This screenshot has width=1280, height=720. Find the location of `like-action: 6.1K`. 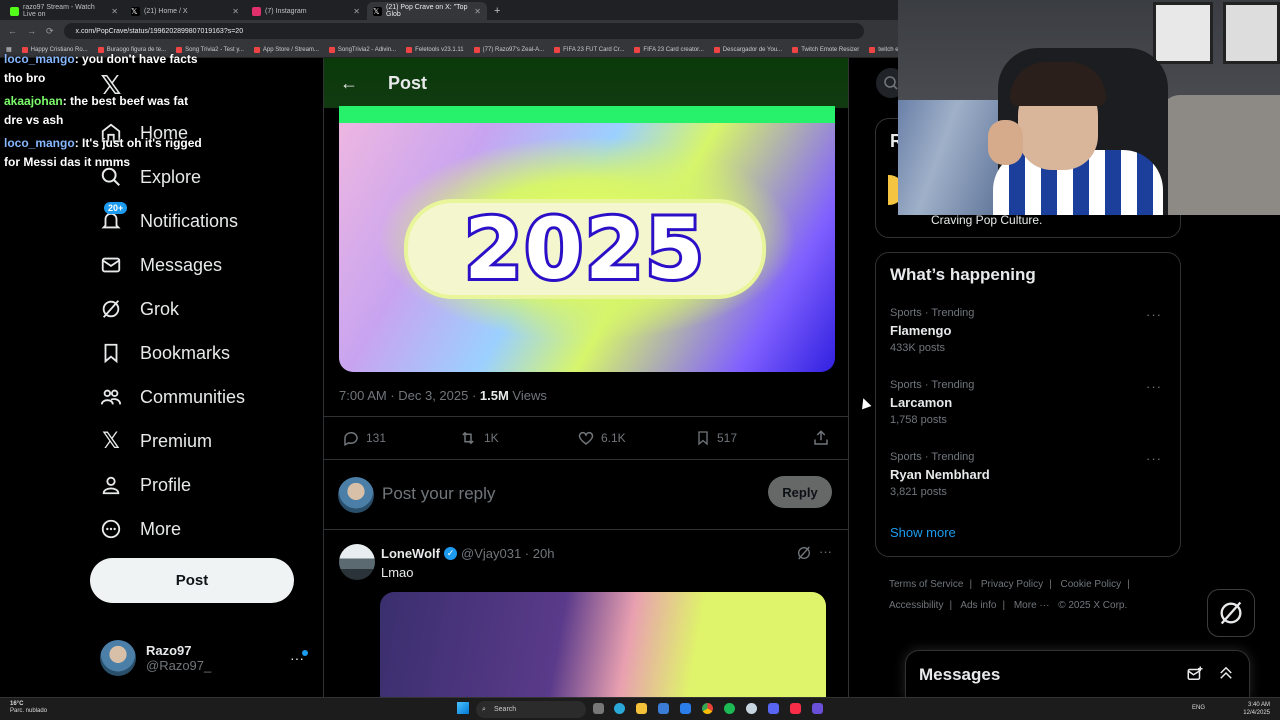

like-action: 6.1K is located at coordinates (601, 438).